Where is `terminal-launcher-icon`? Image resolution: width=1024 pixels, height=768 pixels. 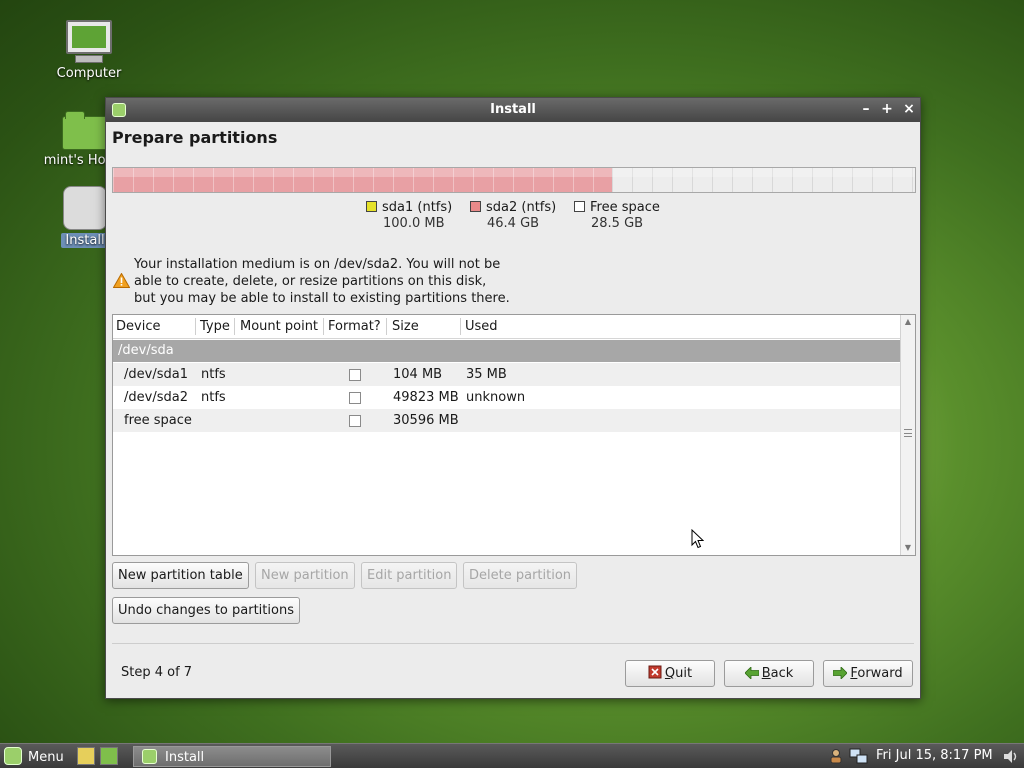
terminal-launcher-icon is located at coordinates (109, 756).